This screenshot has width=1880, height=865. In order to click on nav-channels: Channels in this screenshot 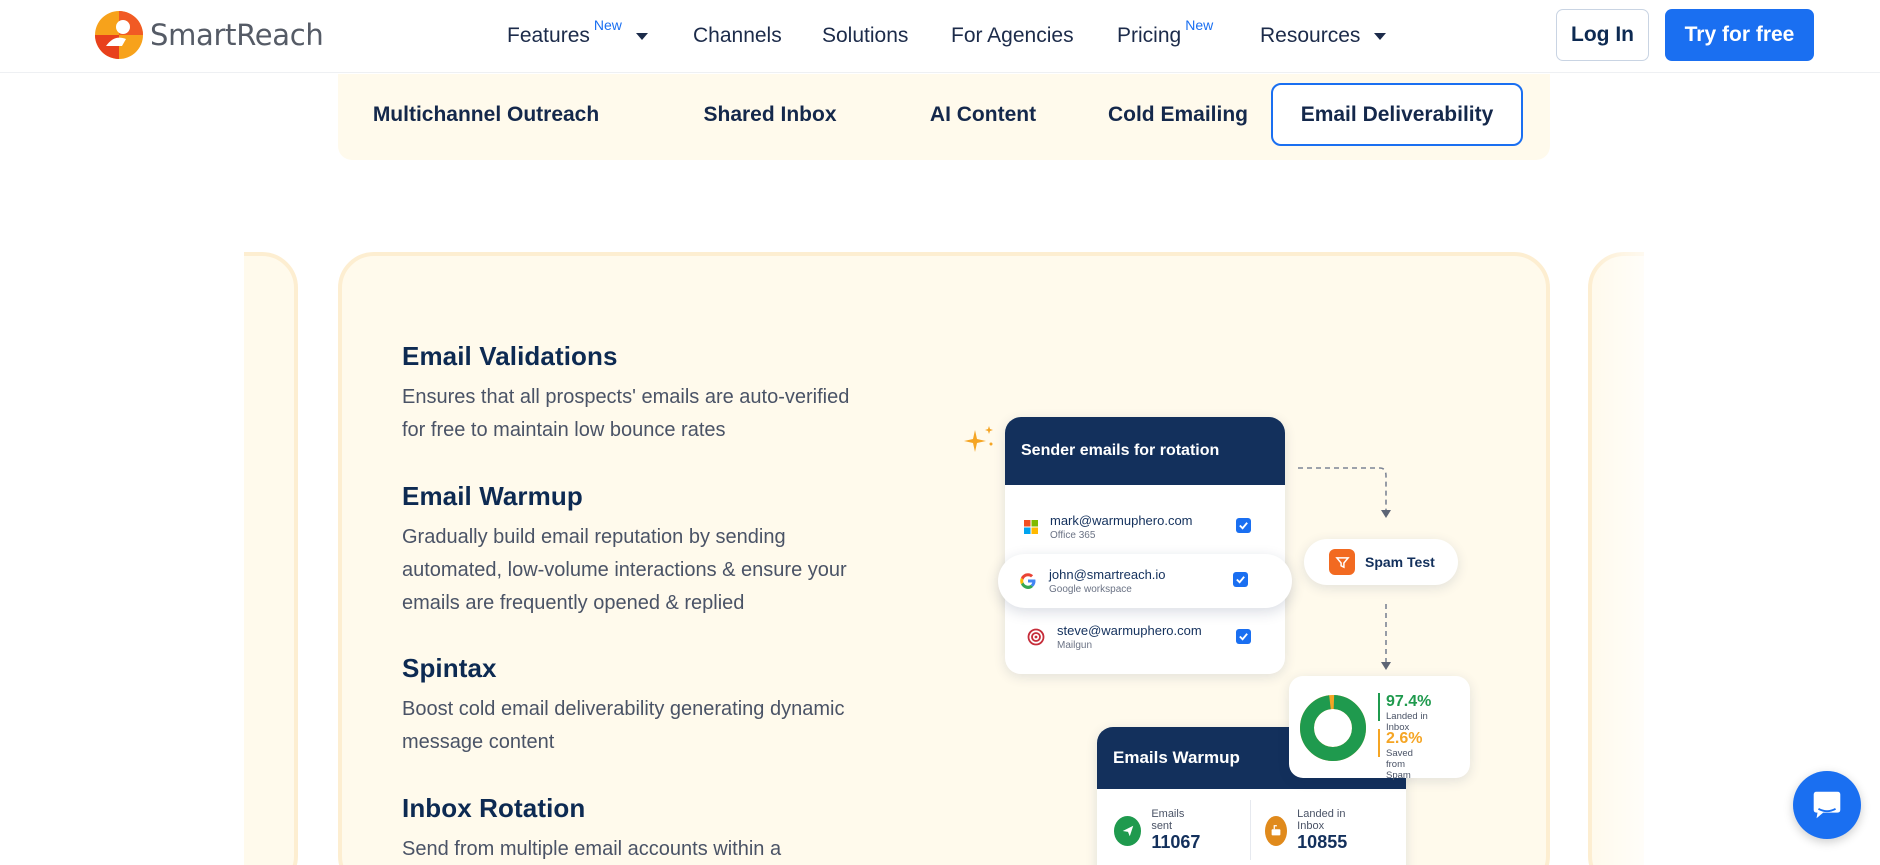, I will do `click(737, 36)`.